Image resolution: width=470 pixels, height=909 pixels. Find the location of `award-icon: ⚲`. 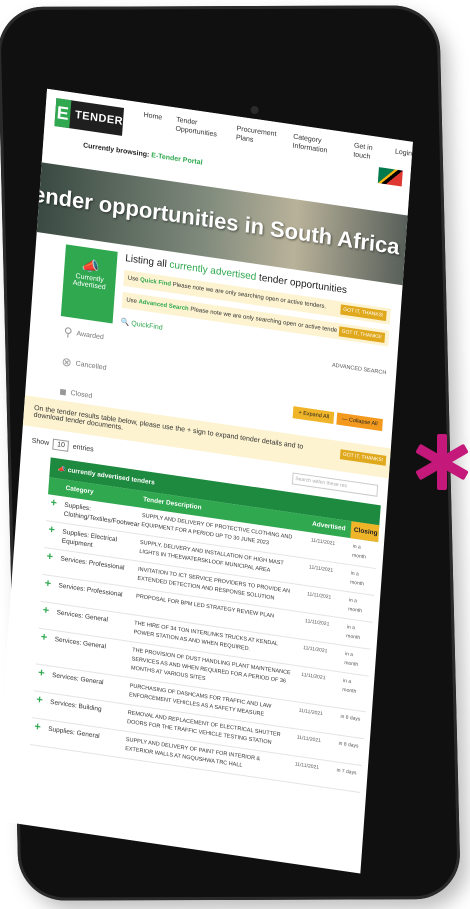

award-icon: ⚲ is located at coordinates (68, 332).